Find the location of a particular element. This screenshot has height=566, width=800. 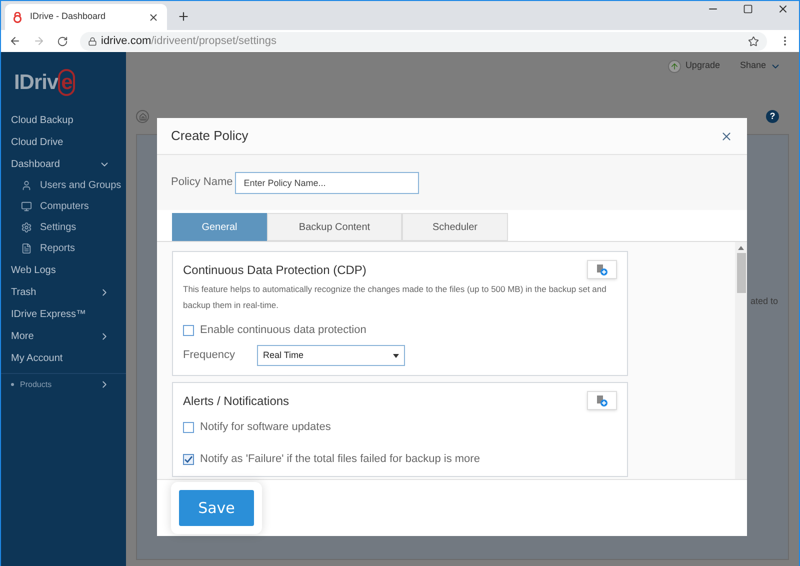

gear-icon is located at coordinates (26, 227).